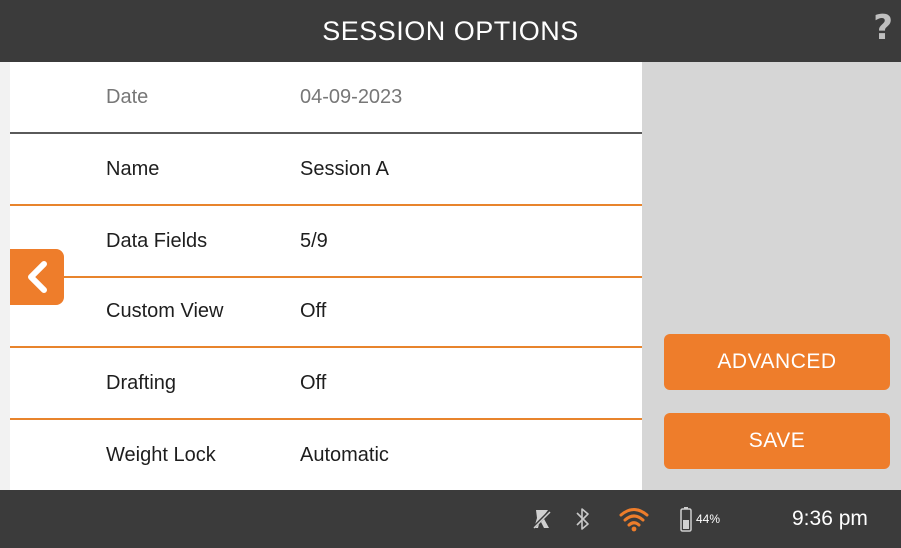 The width and height of the screenshot is (901, 548). What do you see at coordinates (634, 519) in the screenshot?
I see `wifi-icon` at bounding box center [634, 519].